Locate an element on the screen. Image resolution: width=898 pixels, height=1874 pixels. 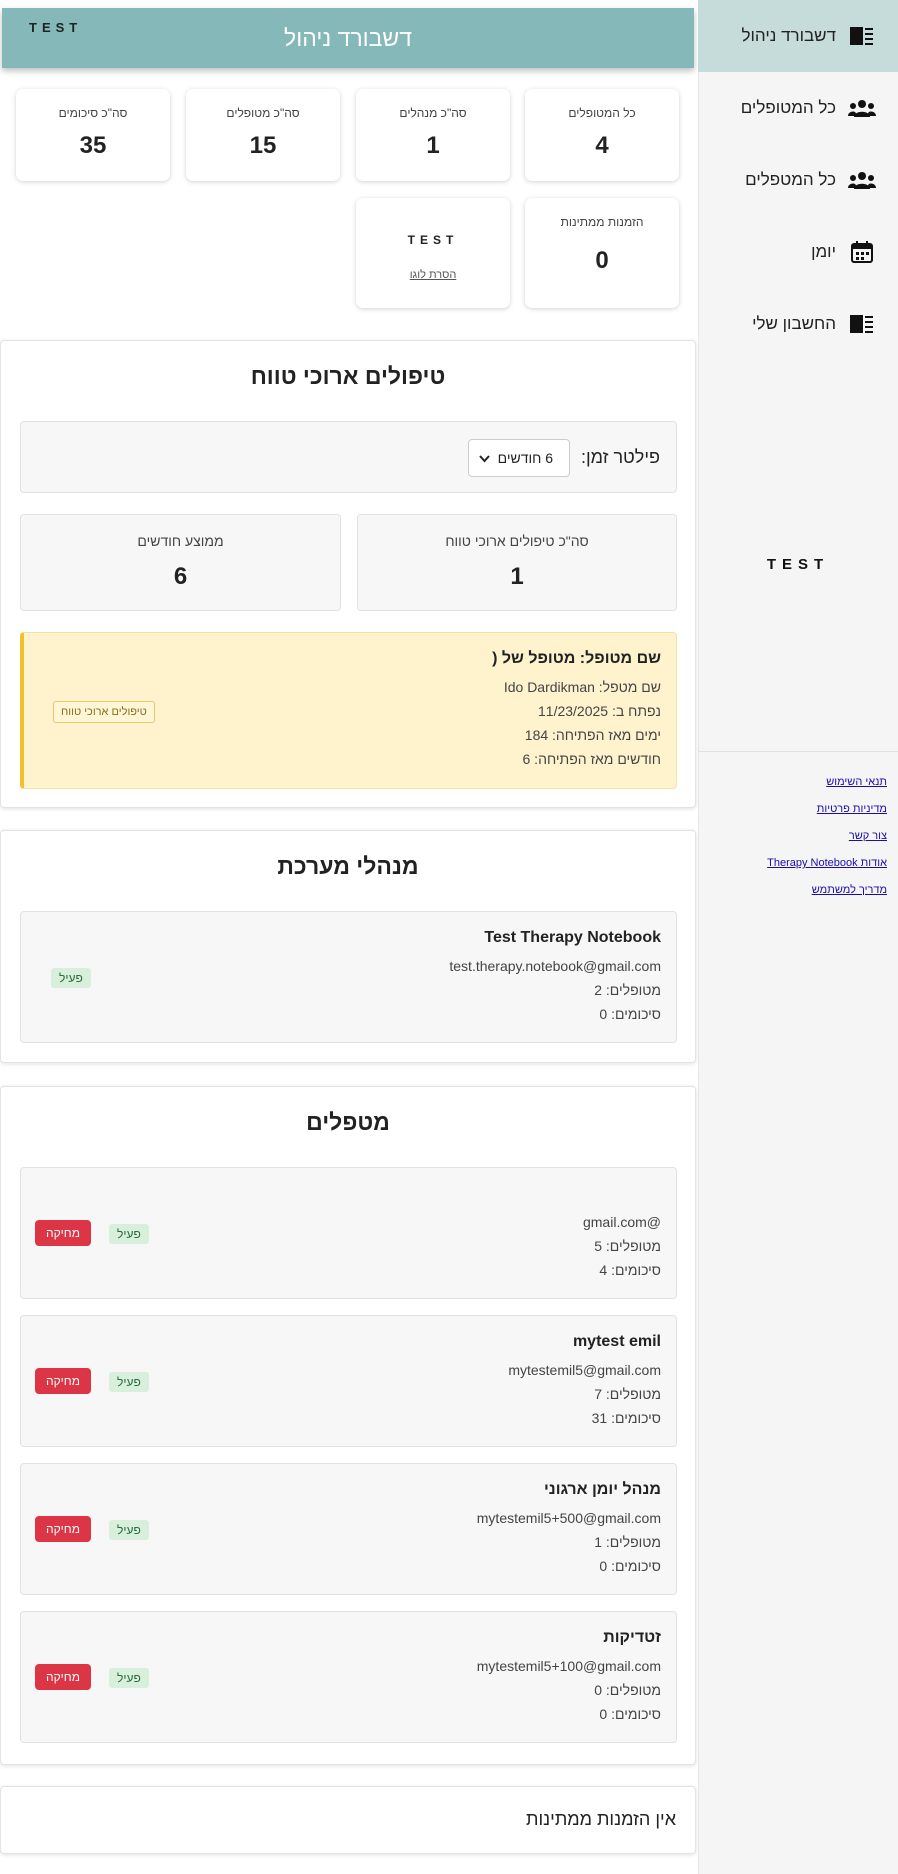
logo-card: TEST הסרת לוגו is located at coordinates (433, 253).